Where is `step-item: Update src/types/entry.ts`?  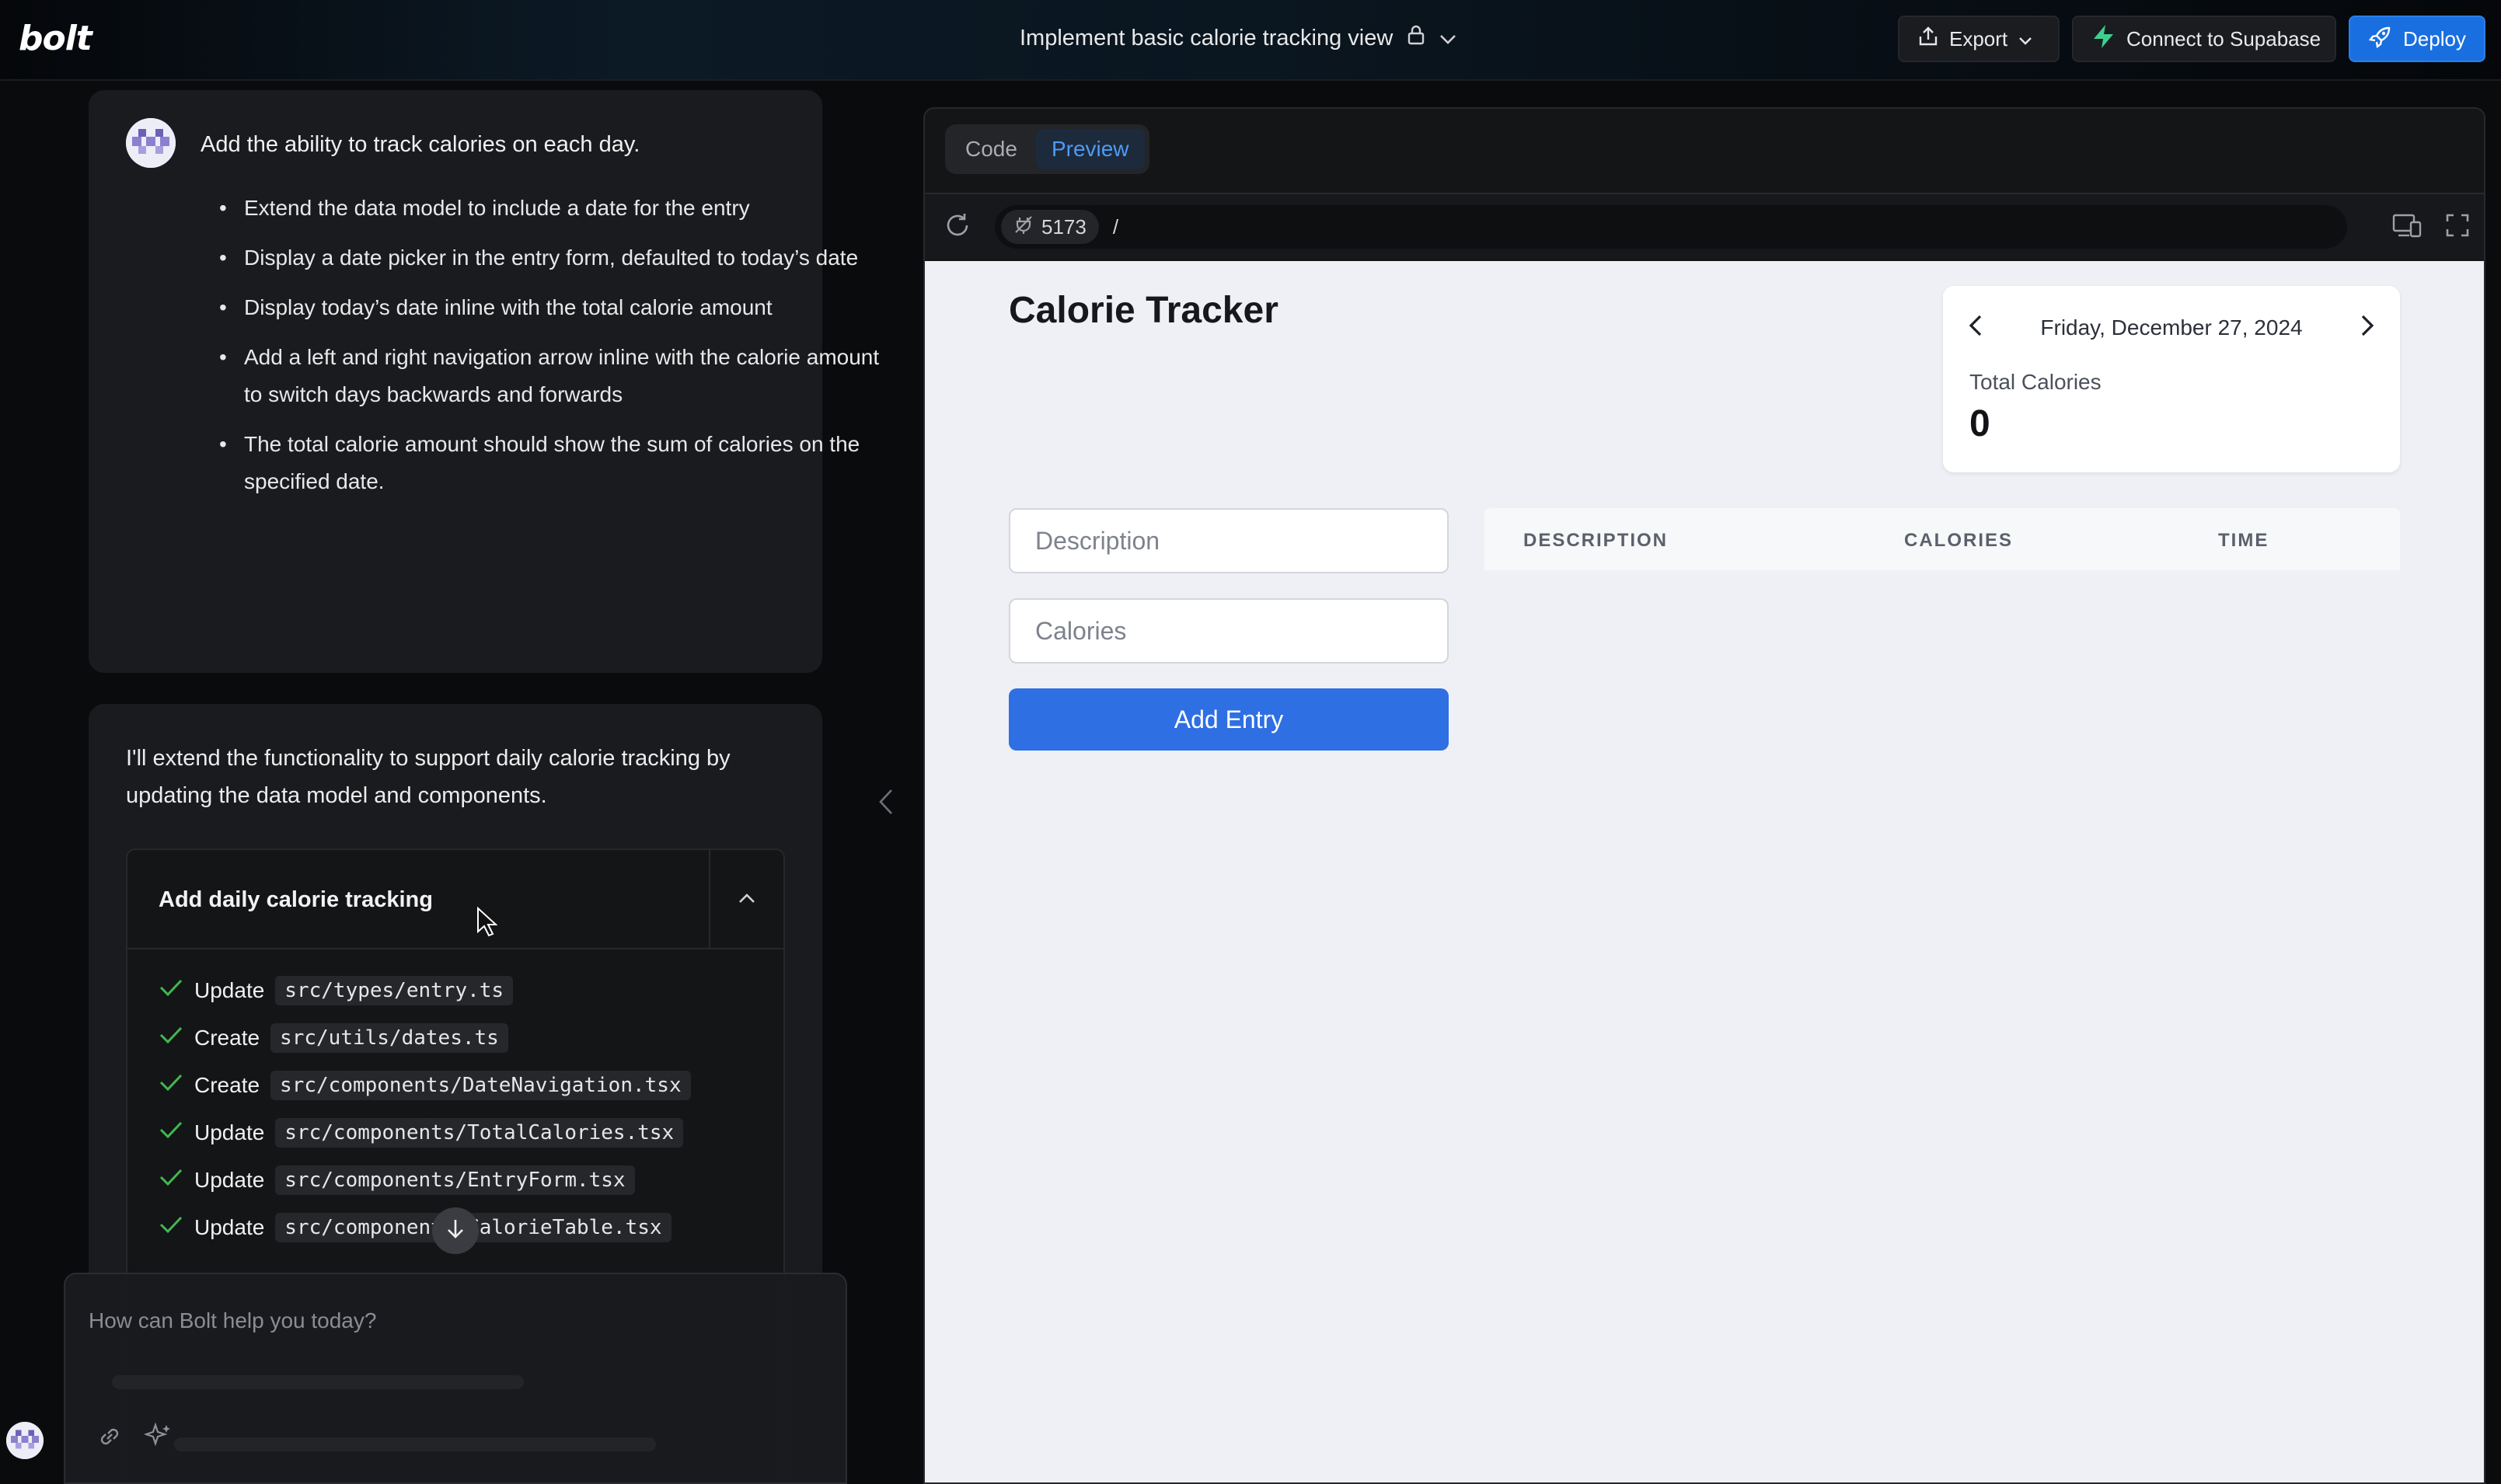
step-item: Update src/types/entry.ts is located at coordinates (425, 990).